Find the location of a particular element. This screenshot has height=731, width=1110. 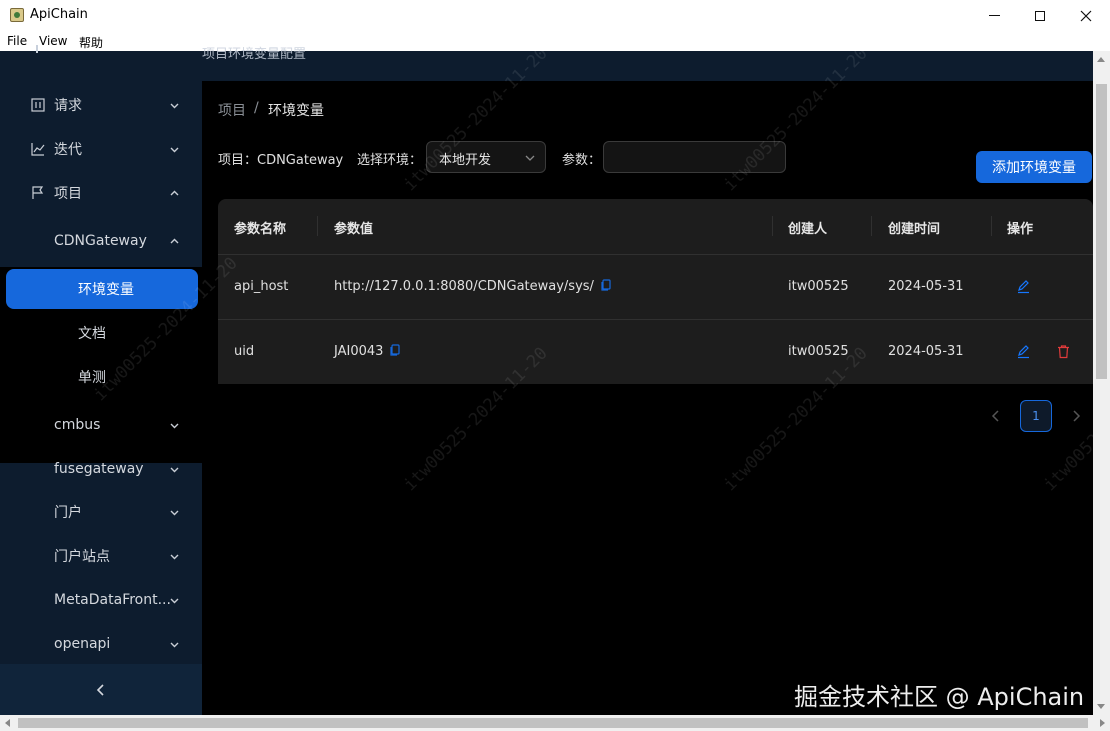

menu-help: 帮助 is located at coordinates (91, 42).